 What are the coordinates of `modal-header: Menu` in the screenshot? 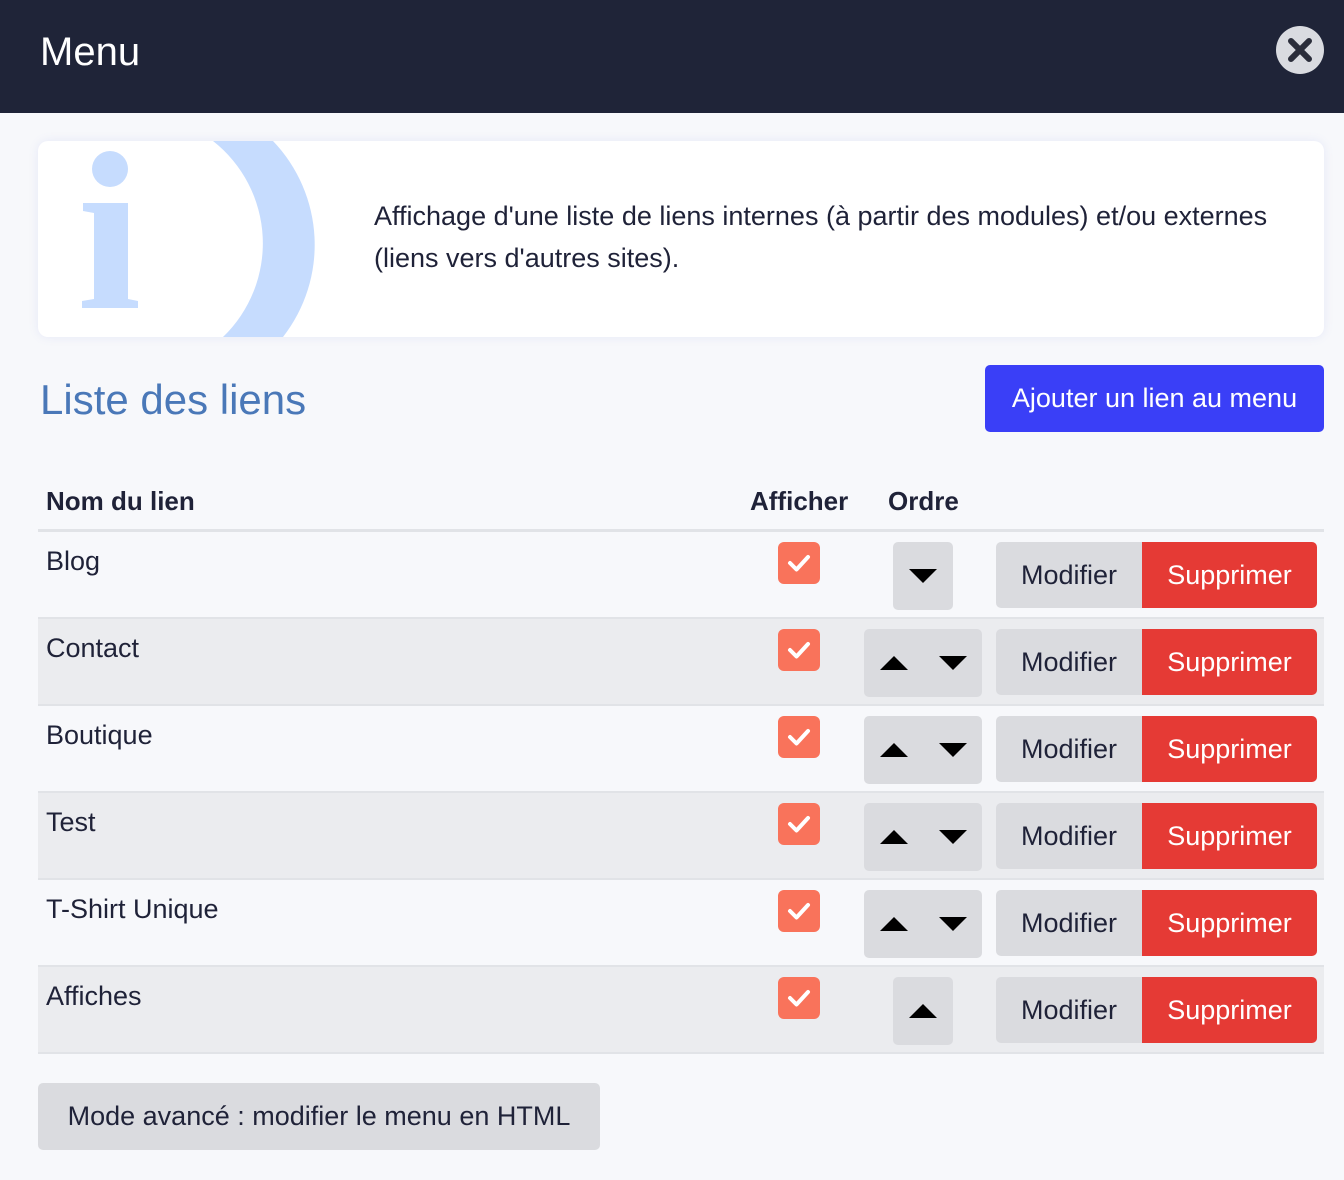 It's located at (672, 56).